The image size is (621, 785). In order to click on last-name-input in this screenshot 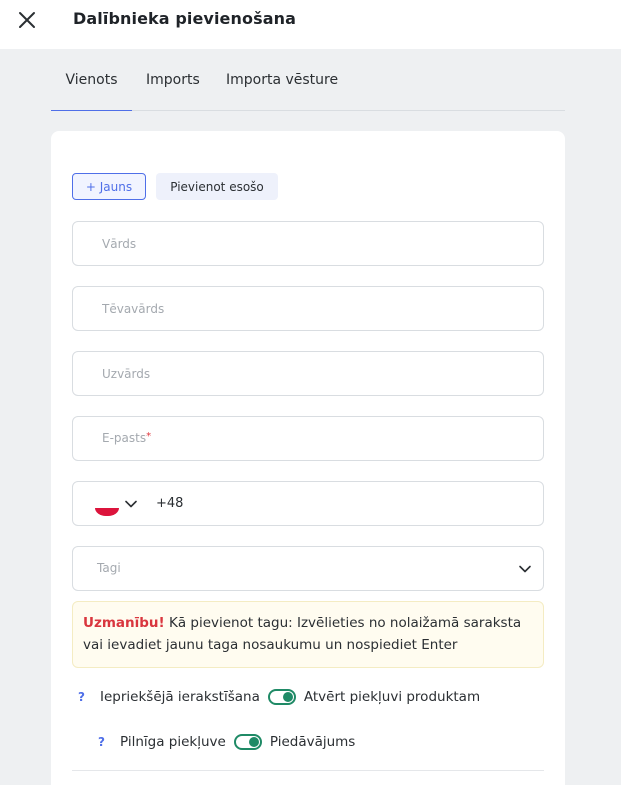, I will do `click(308, 373)`.